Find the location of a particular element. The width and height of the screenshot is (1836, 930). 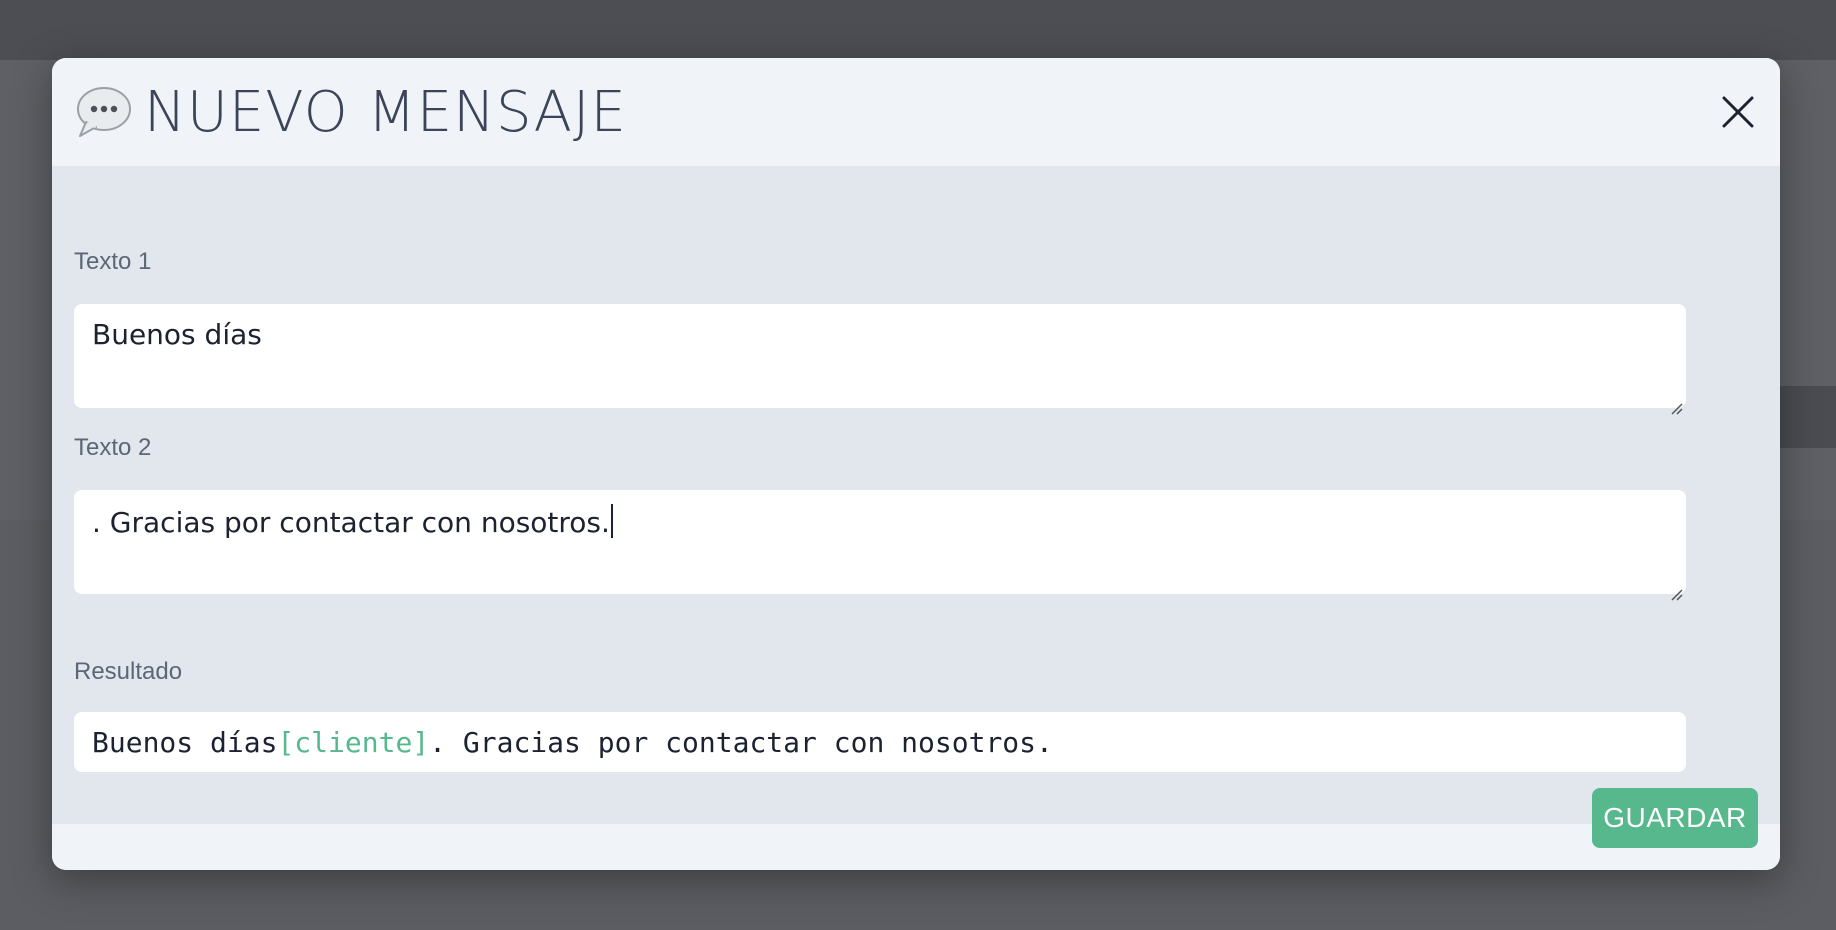

result-placeholder-tag: [cliente] is located at coordinates (353, 742).